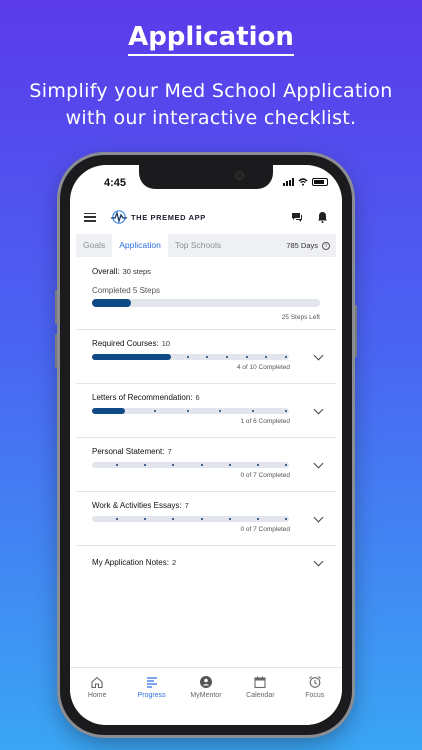  Describe the element at coordinates (315, 695) in the screenshot. I see `nav-focus-label: Focus` at that location.